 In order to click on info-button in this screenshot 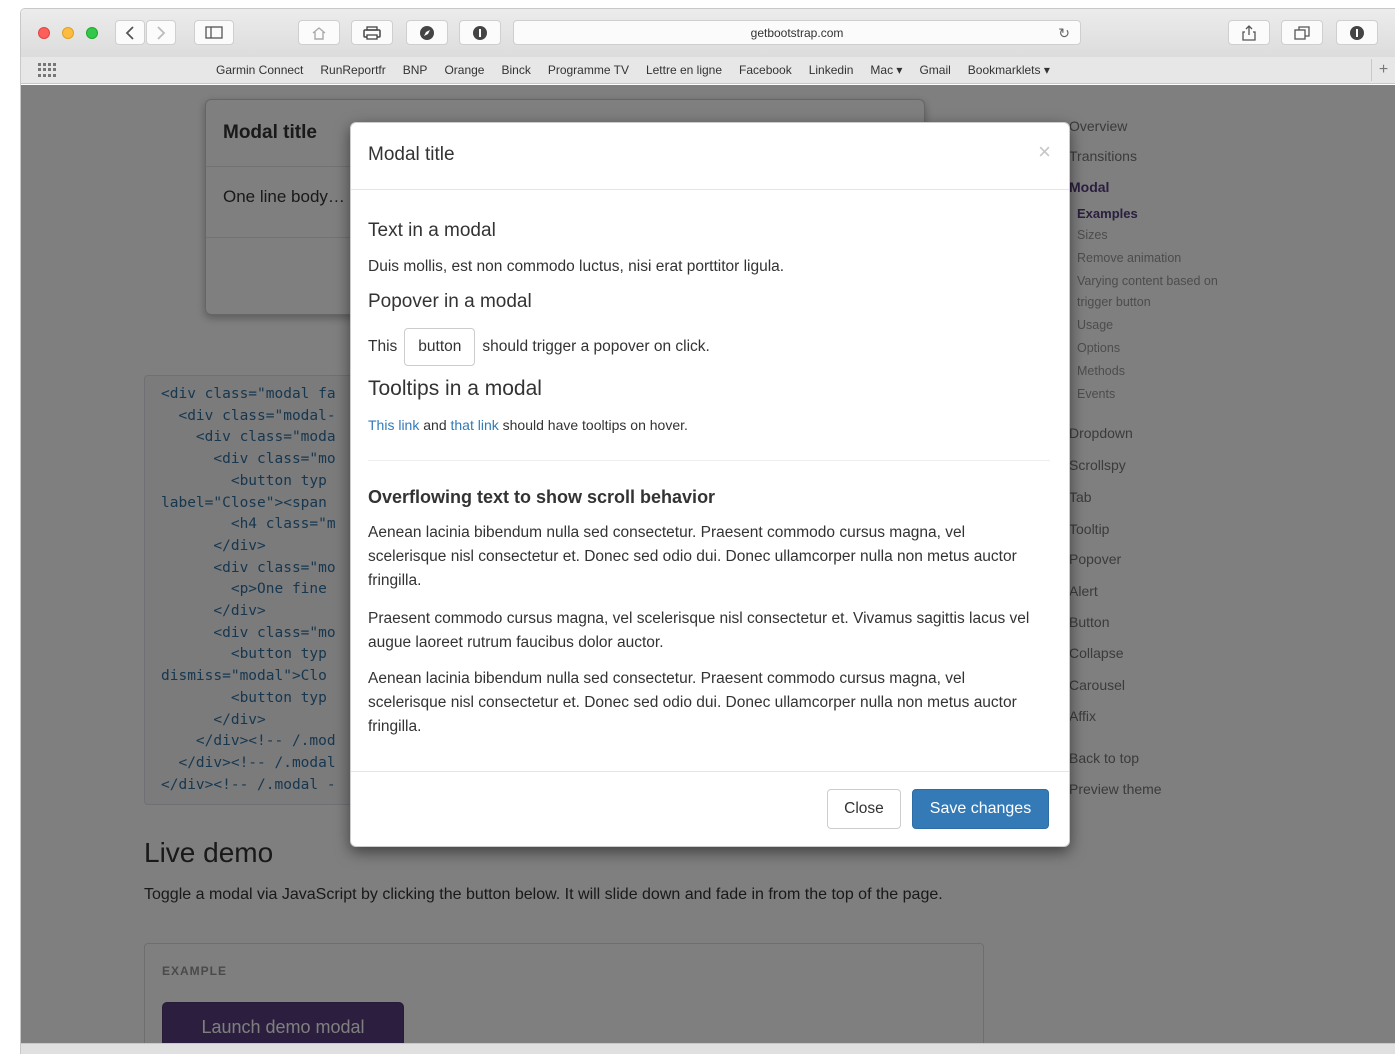, I will do `click(480, 32)`.